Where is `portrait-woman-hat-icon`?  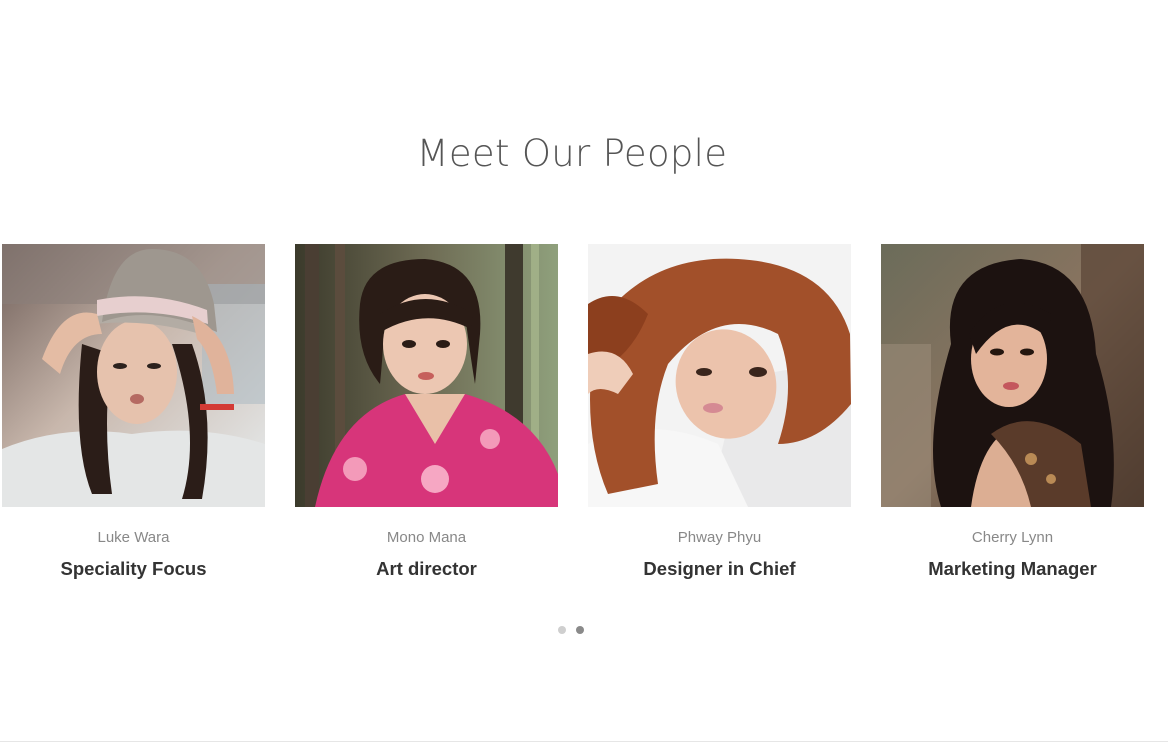
portrait-woman-hat-icon is located at coordinates (133, 375).